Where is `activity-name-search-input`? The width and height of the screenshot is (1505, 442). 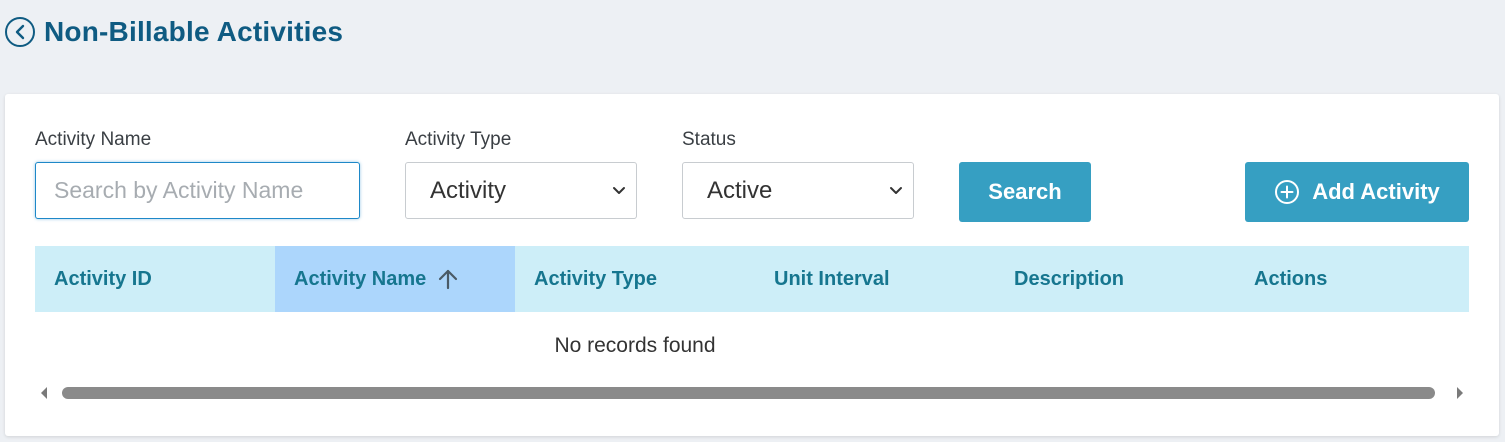
activity-name-search-input is located at coordinates (197, 190).